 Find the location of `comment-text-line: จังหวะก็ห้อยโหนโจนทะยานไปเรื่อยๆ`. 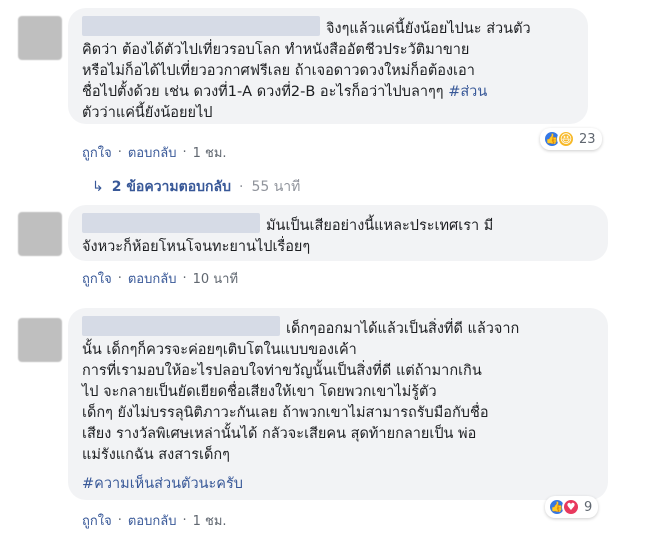

comment-text-line: จังหวะก็ห้อยโหนโจนทะยานไปเรื่อยๆ is located at coordinates (196, 247).